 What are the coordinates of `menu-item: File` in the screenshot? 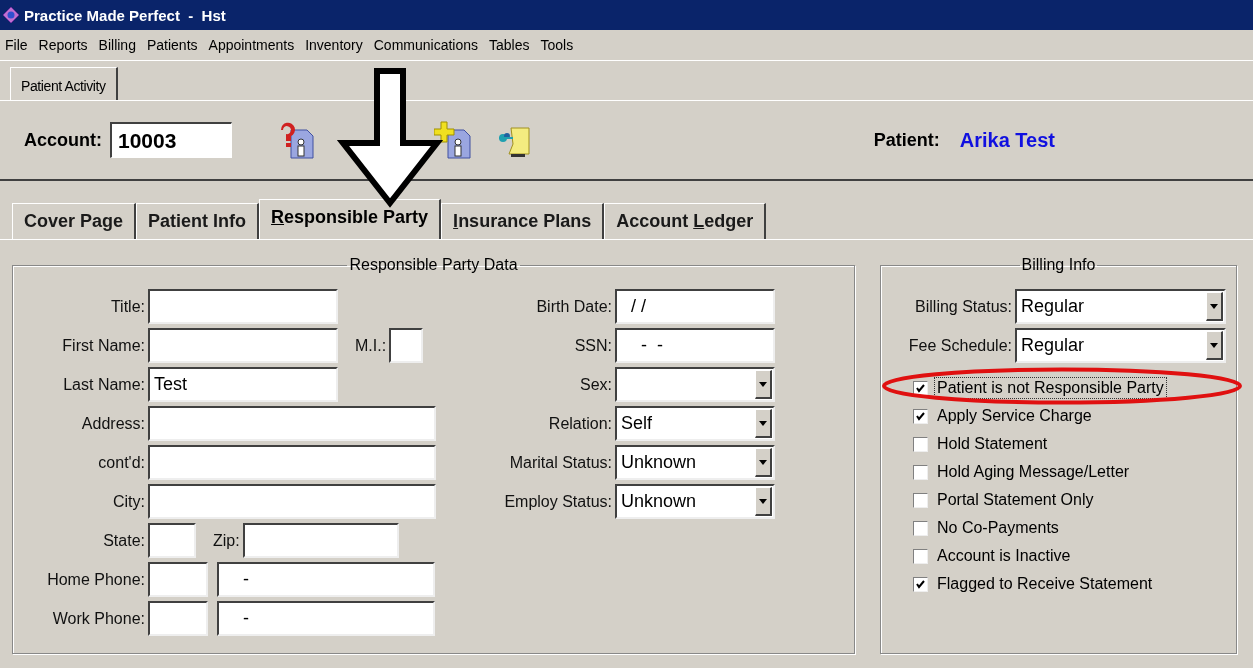 It's located at (16, 45).